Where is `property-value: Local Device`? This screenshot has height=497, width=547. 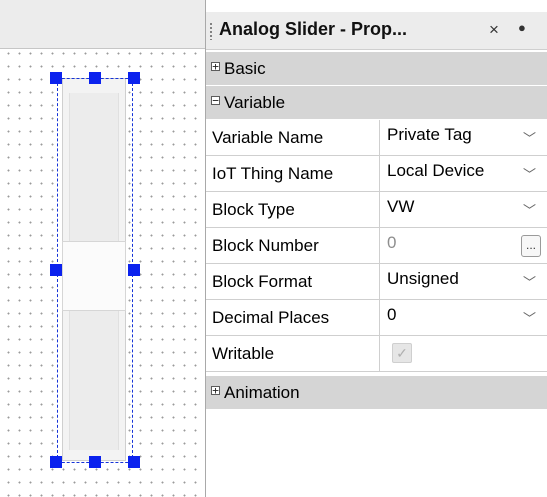
property-value: Local Device is located at coordinates (436, 170).